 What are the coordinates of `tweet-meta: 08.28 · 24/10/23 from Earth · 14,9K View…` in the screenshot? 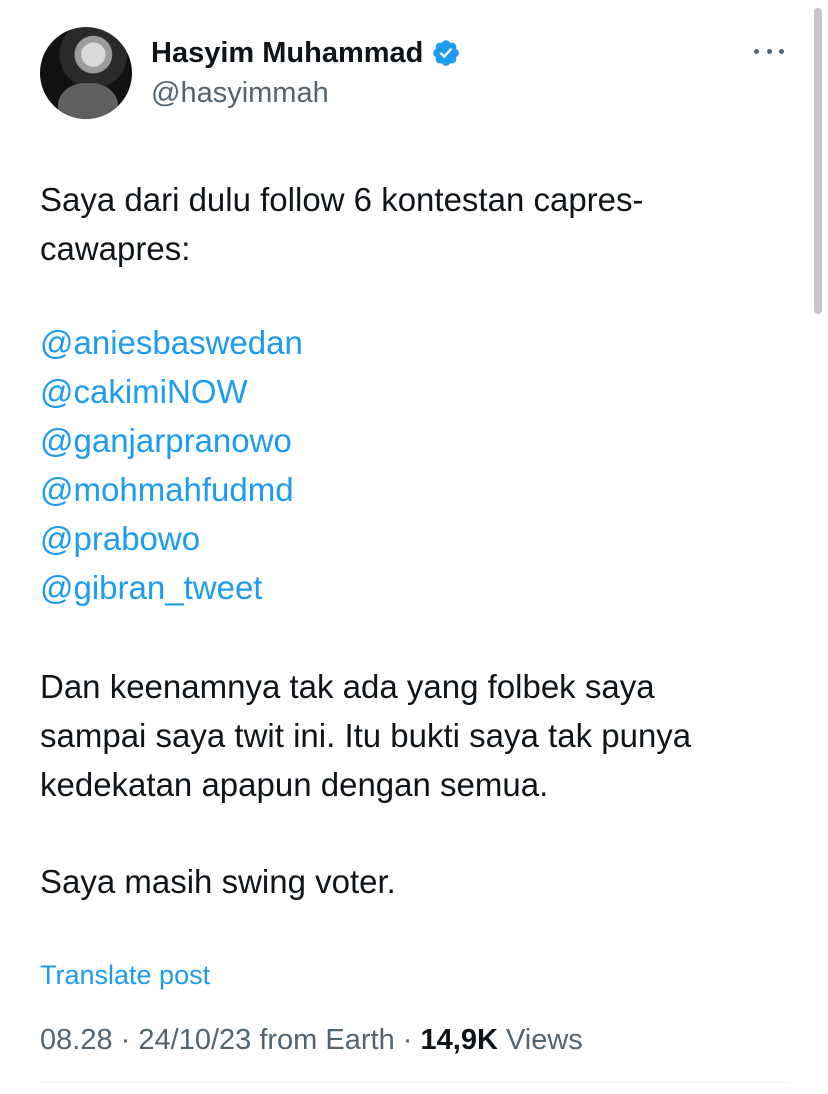 It's located at (311, 1040).